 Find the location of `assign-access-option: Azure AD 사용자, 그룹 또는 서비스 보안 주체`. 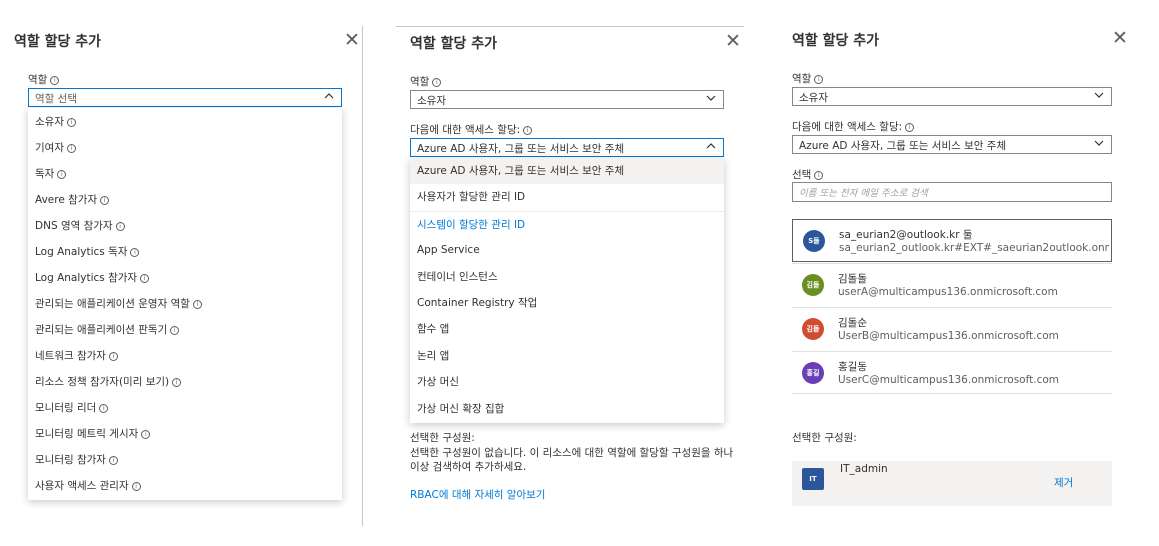

assign-access-option: Azure AD 사용자, 그룹 또는 서비스 보안 주체 is located at coordinates (567, 171).